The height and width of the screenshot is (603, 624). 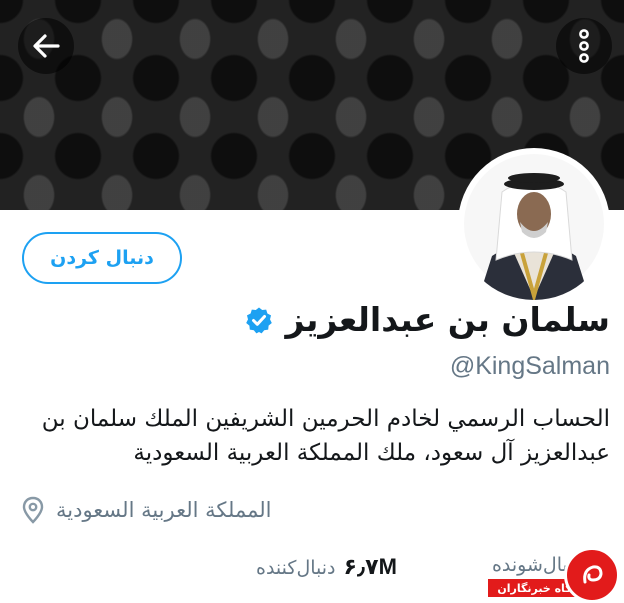 I want to click on profile-avatar, so click(x=534, y=224).